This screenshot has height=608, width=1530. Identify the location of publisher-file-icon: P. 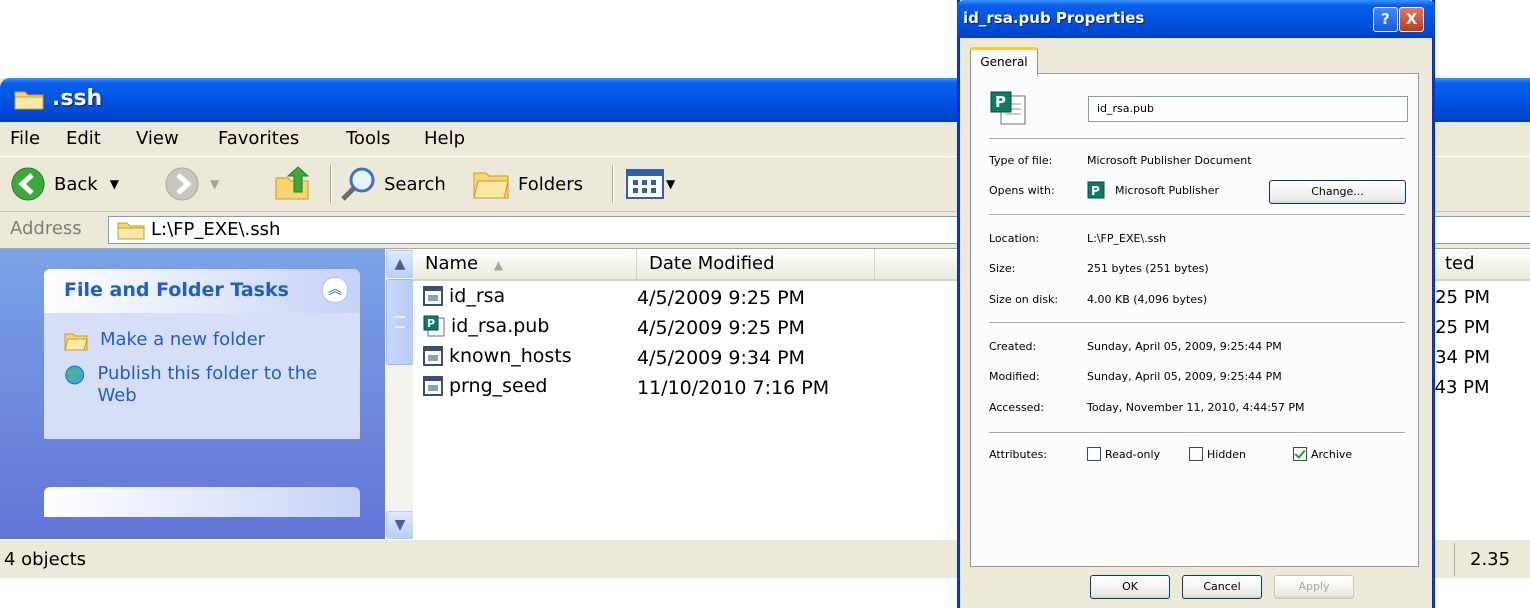
(434, 326).